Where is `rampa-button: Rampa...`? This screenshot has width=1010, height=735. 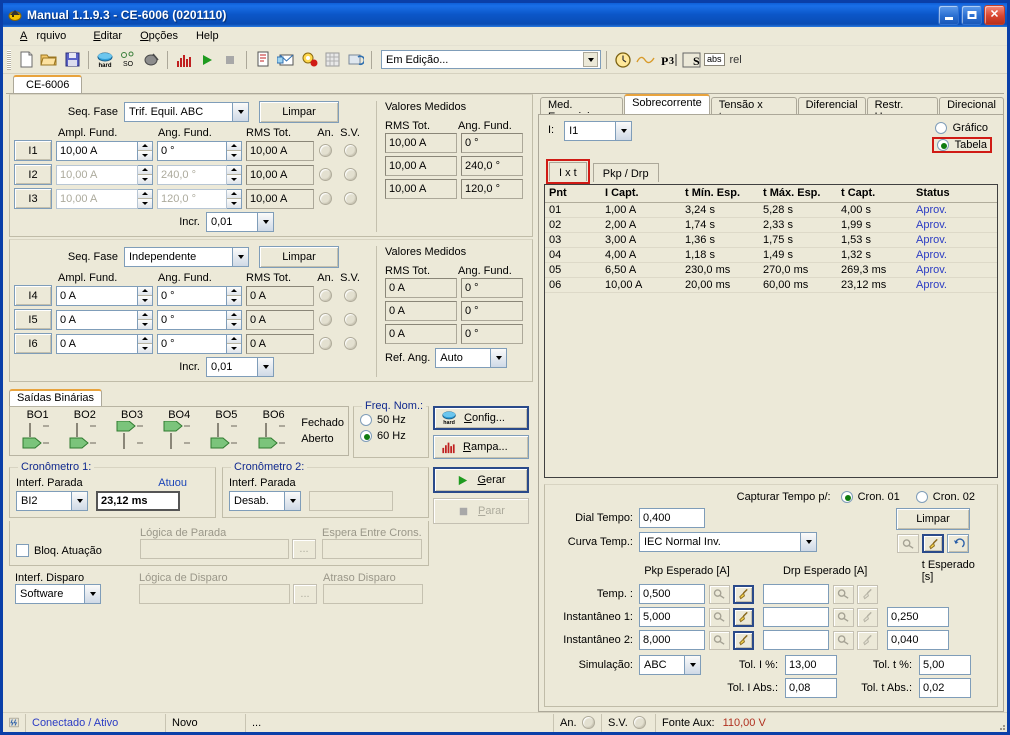
rampa-button: Rampa... is located at coordinates (481, 447).